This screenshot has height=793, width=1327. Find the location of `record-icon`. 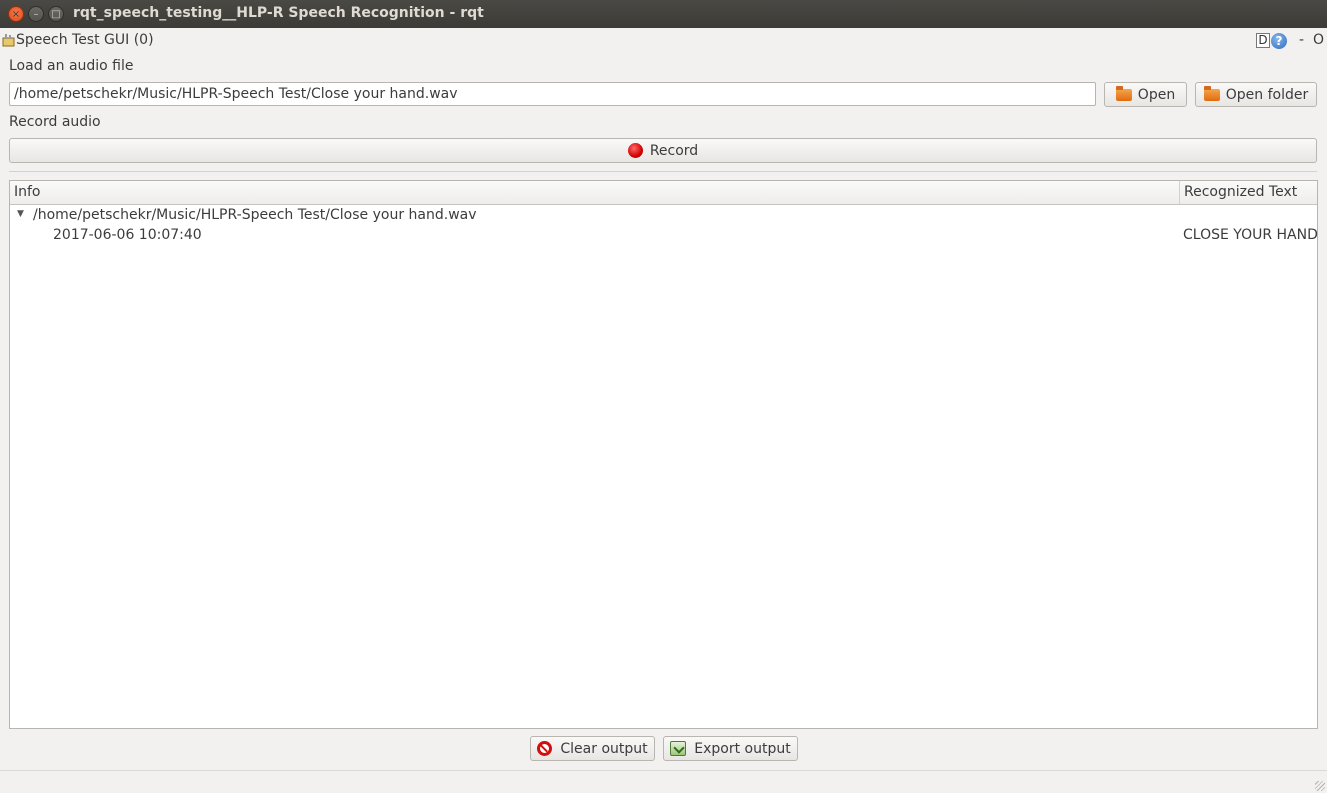

record-icon is located at coordinates (635, 150).